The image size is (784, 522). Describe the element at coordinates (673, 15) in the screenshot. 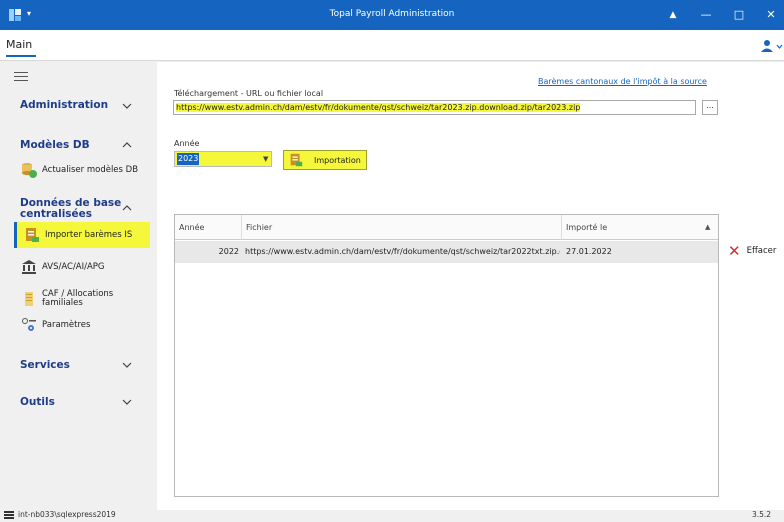

I see `notification-icon: ▲` at that location.